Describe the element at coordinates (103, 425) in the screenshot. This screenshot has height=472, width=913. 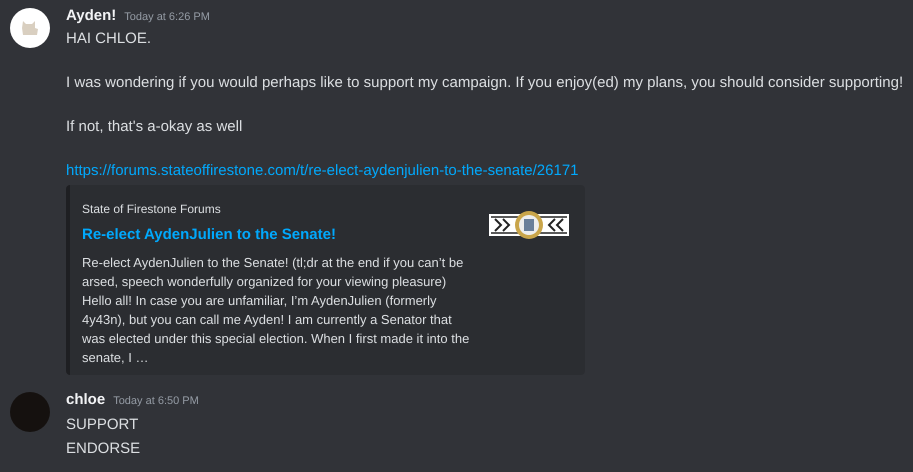
I see `message-text: SUPPORT` at that location.